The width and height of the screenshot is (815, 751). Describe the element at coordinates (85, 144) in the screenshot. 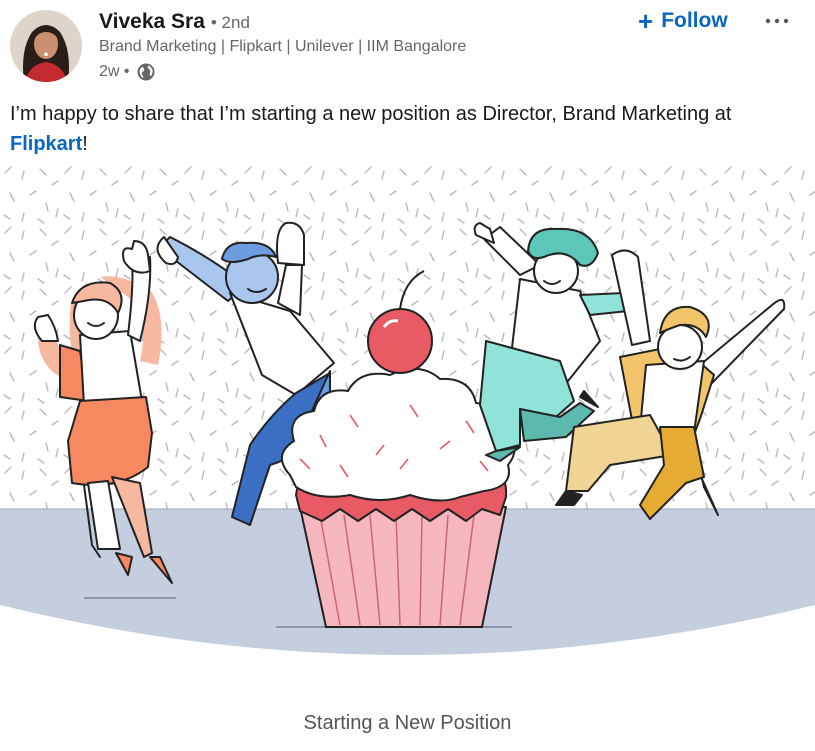

I see `commentary-end: !` at that location.